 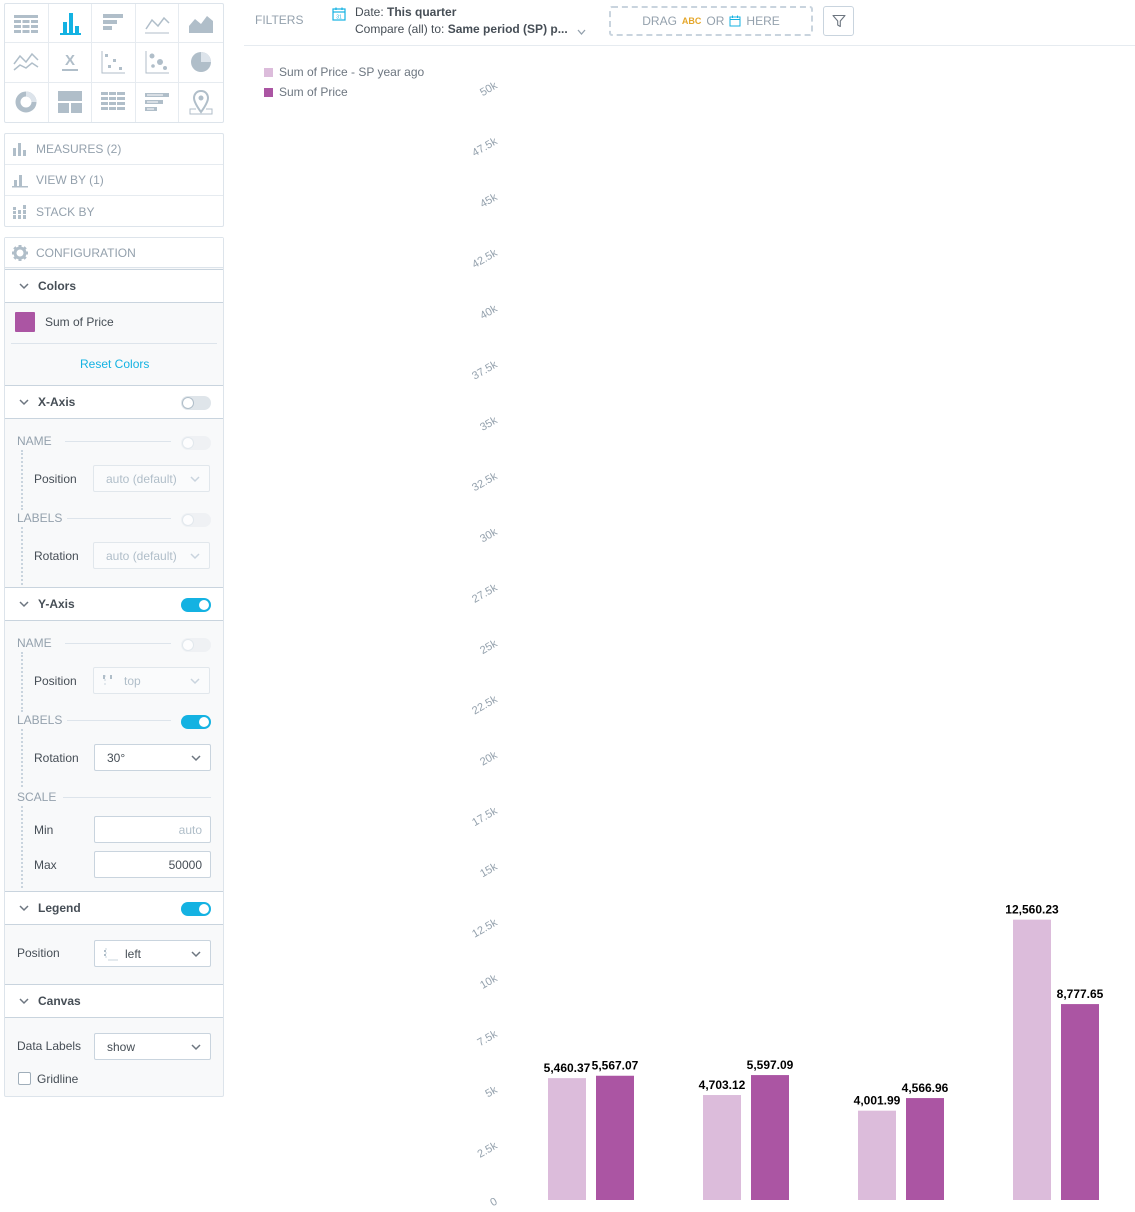 What do you see at coordinates (196, 520) in the screenshot?
I see `x-axis-labels-toggle` at bounding box center [196, 520].